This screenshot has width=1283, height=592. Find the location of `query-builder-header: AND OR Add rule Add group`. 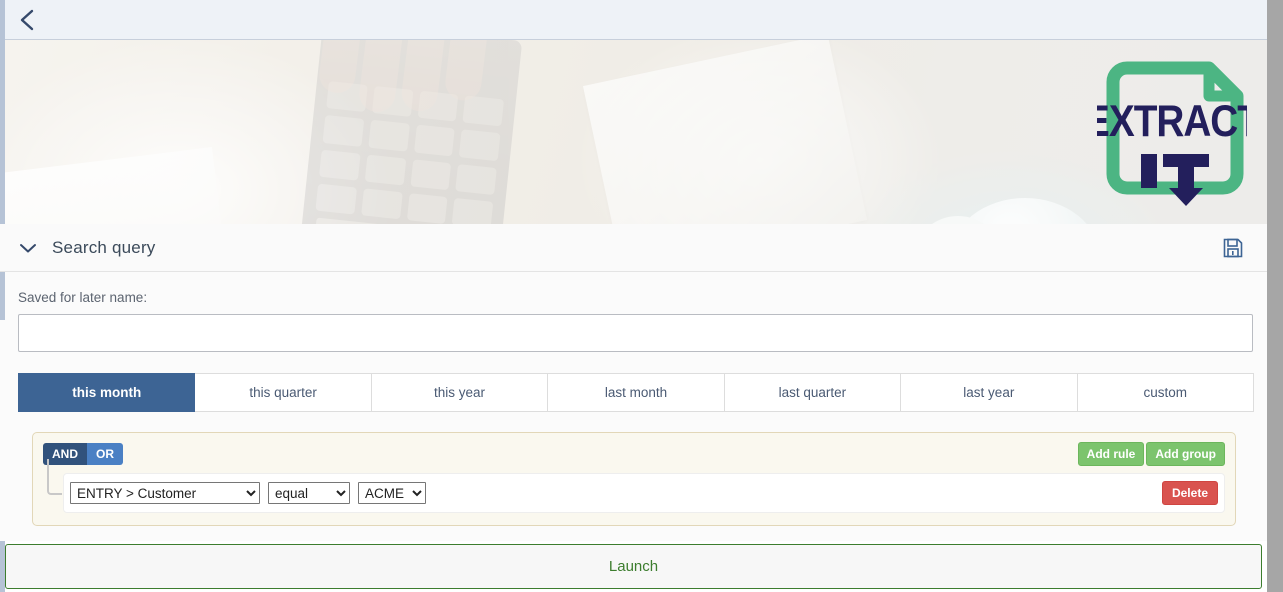

query-builder-header: AND OR Add rule Add group is located at coordinates (634, 454).